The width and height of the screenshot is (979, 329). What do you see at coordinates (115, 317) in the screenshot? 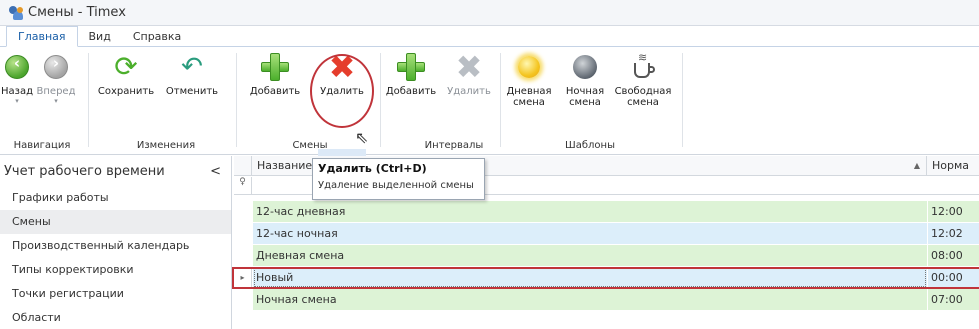
I see `sidebar-item-areas: Области` at bounding box center [115, 317].